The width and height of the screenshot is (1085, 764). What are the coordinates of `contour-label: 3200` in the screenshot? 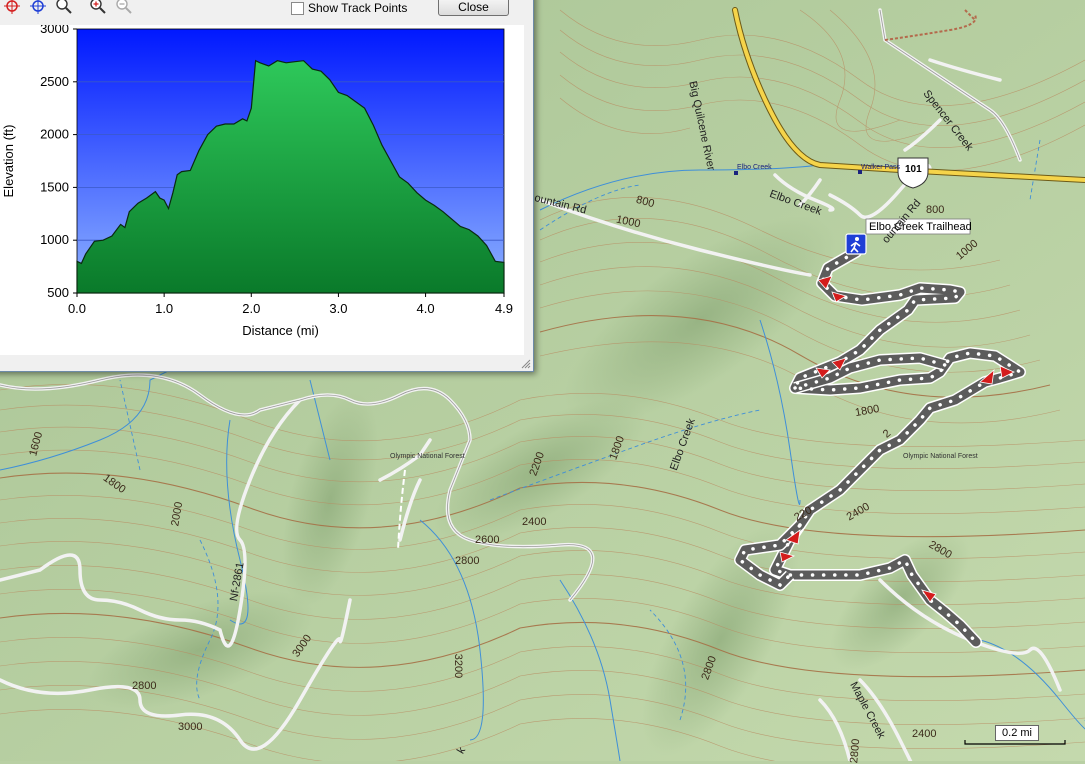 It's located at (458, 666).